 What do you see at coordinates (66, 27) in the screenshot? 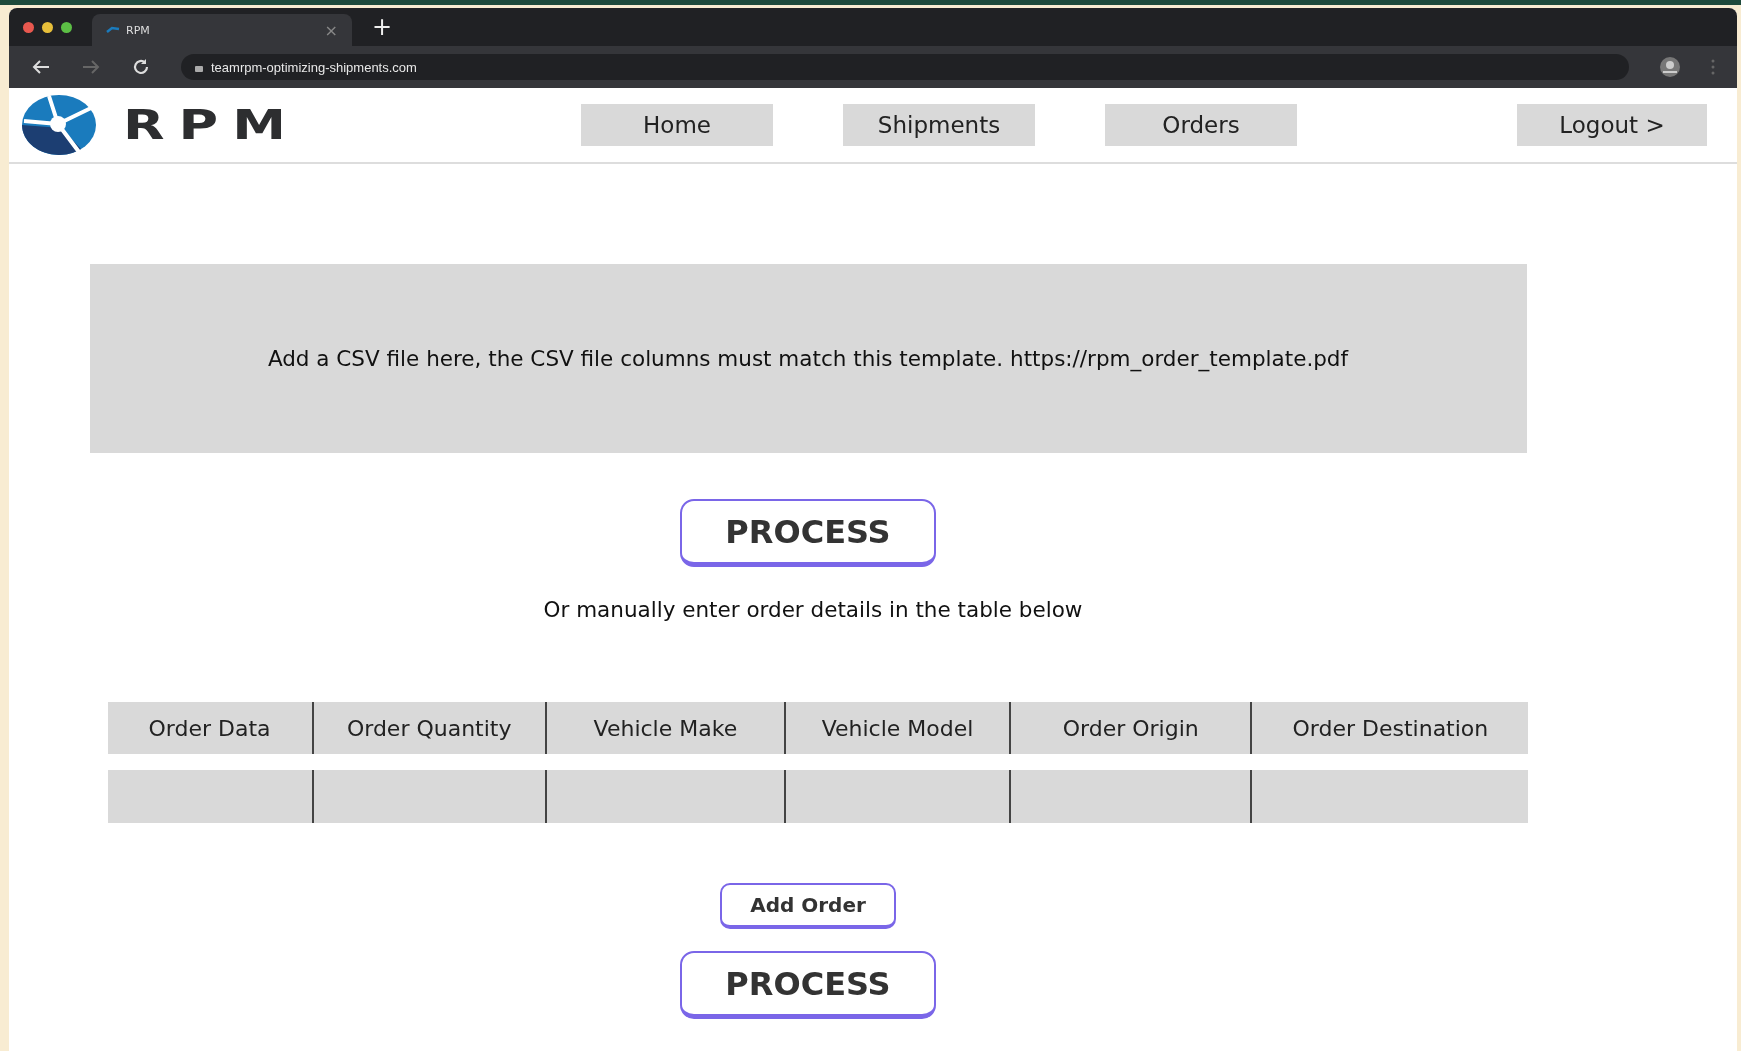
I see `maximize-window-dot` at bounding box center [66, 27].